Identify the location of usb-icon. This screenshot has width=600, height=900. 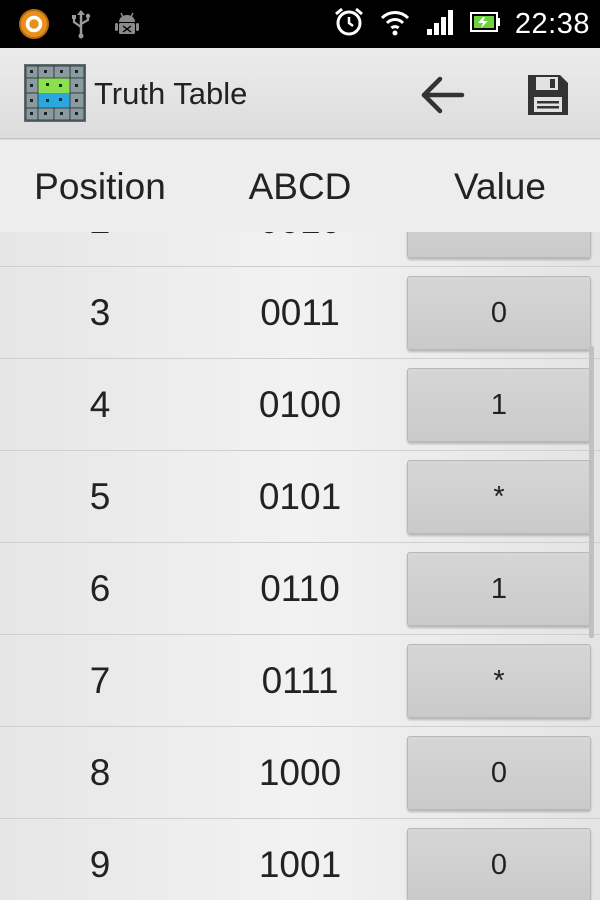
(81, 26).